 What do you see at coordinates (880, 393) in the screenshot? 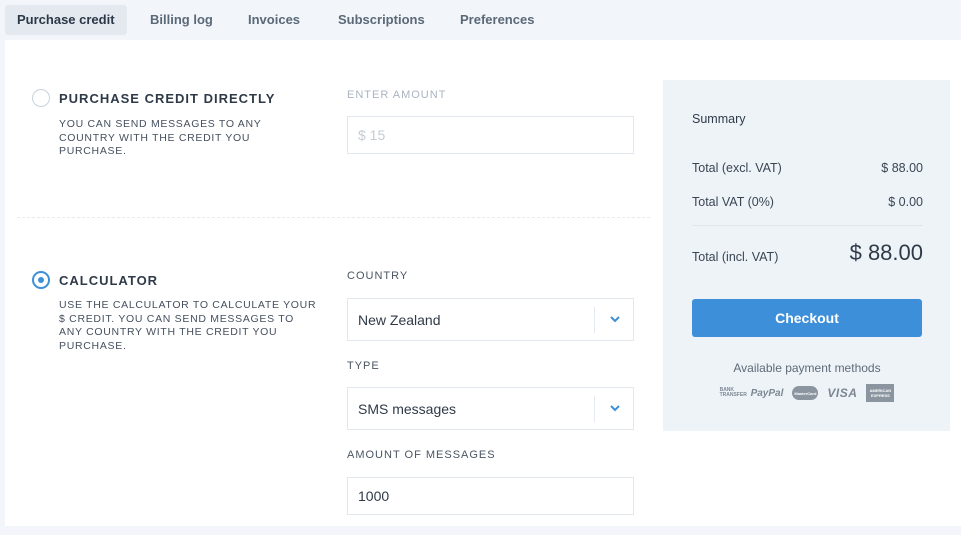
I see `amex-icon: AMERICAN EXPRESS` at bounding box center [880, 393].